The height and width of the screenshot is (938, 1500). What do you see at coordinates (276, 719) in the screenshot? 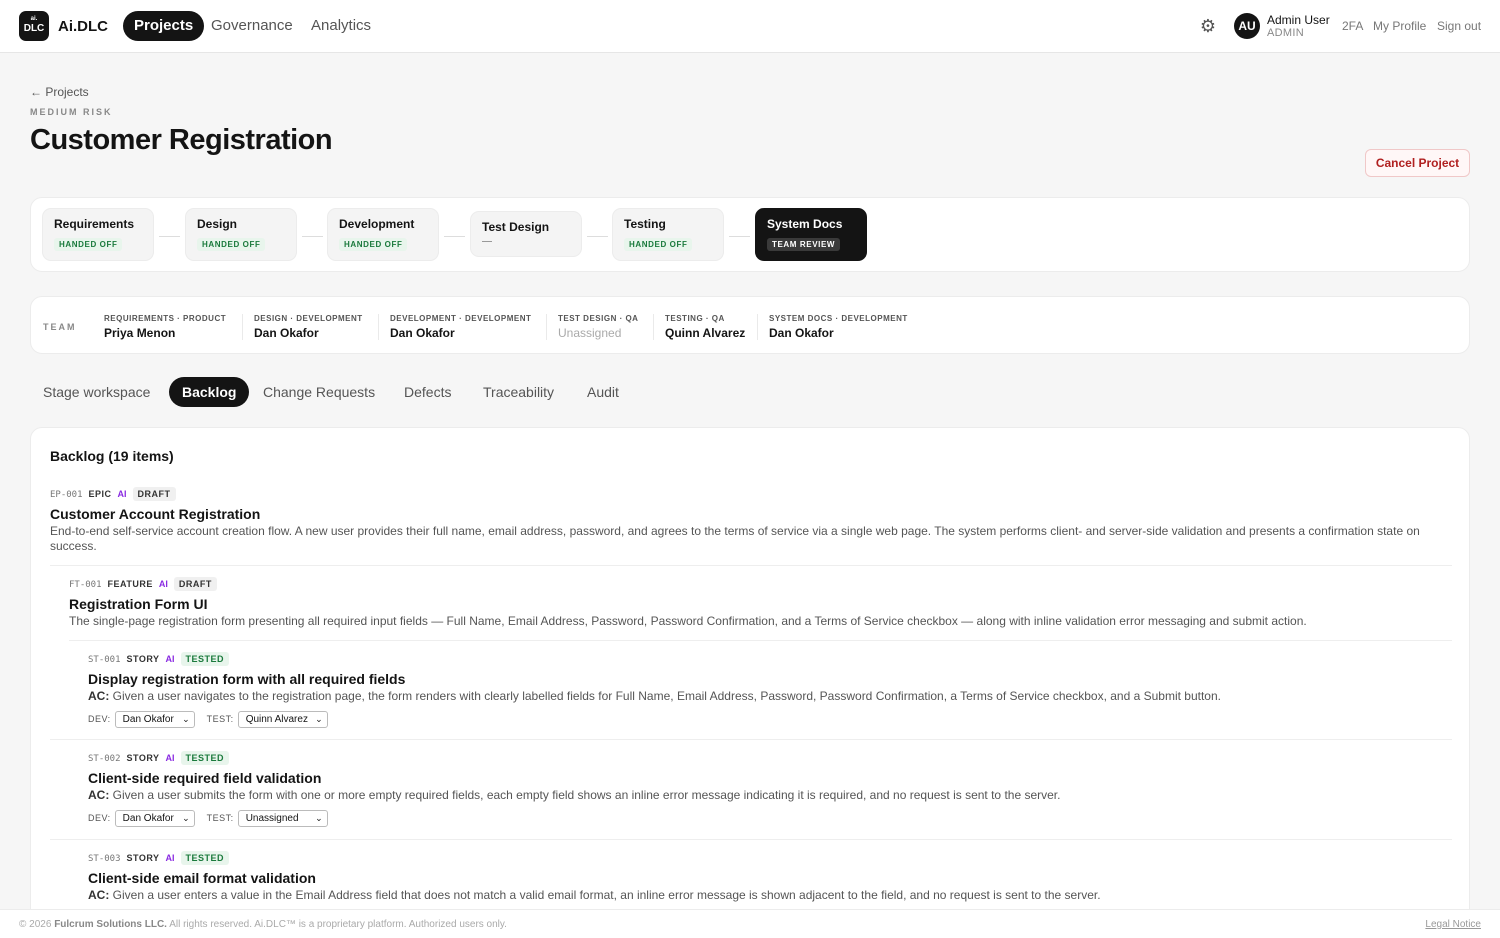
I see `test-select-value: Quinn Alvarez` at bounding box center [276, 719].